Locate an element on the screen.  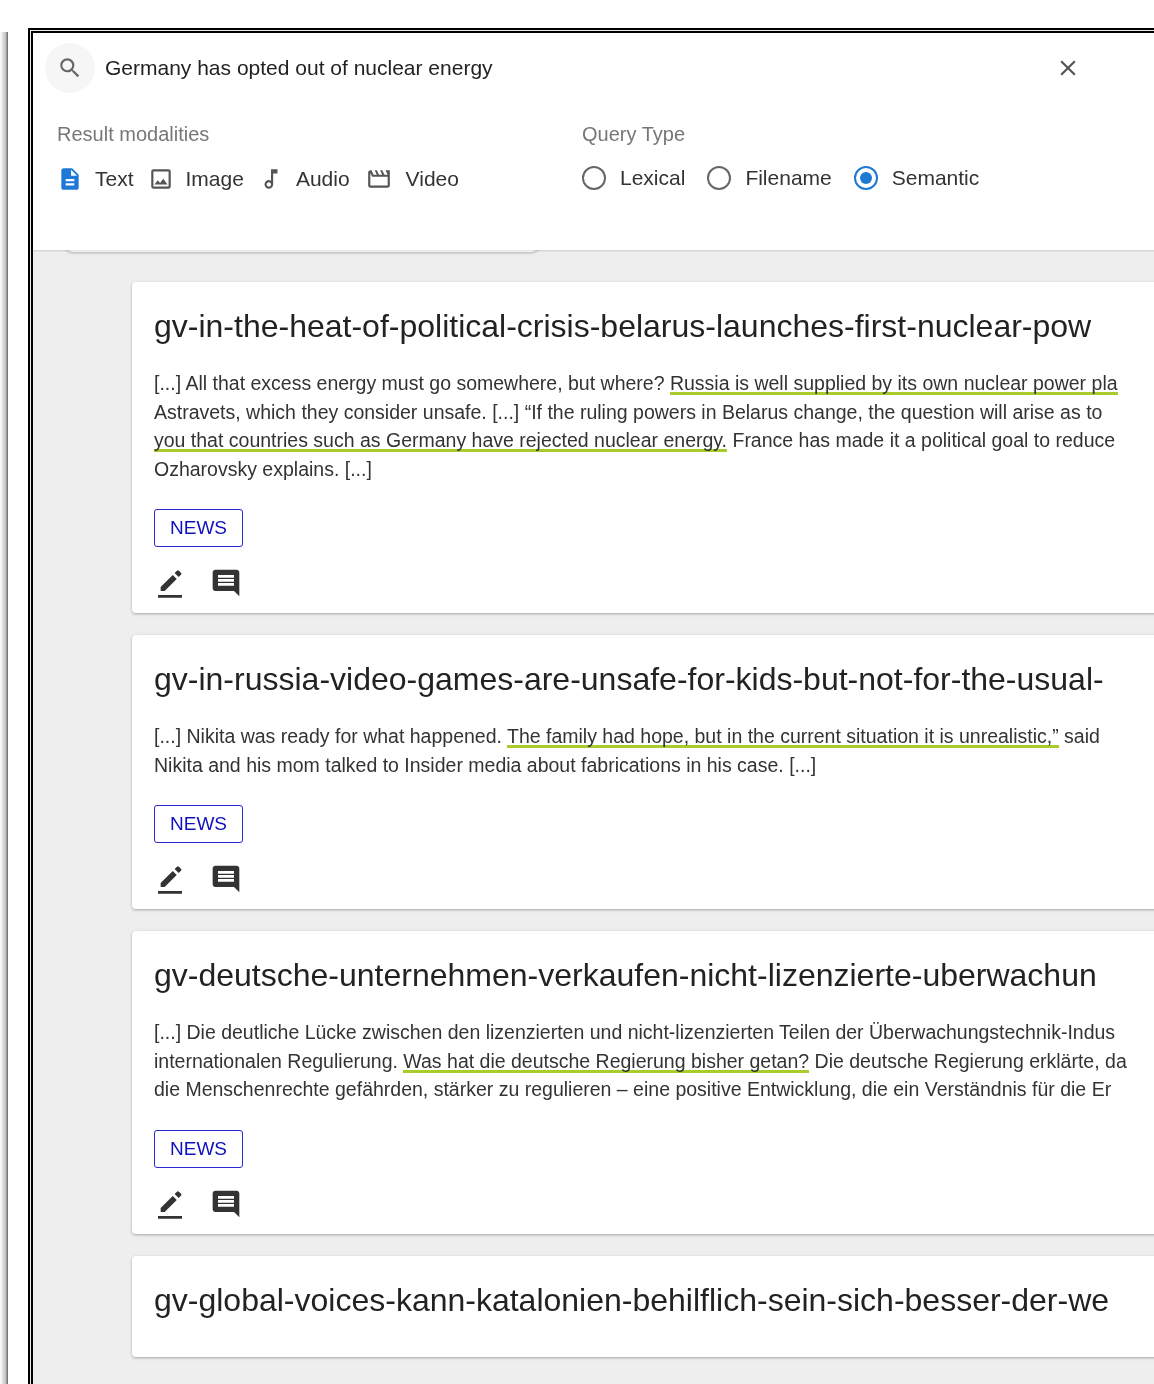
modality-toggle: Video is located at coordinates (411, 179).